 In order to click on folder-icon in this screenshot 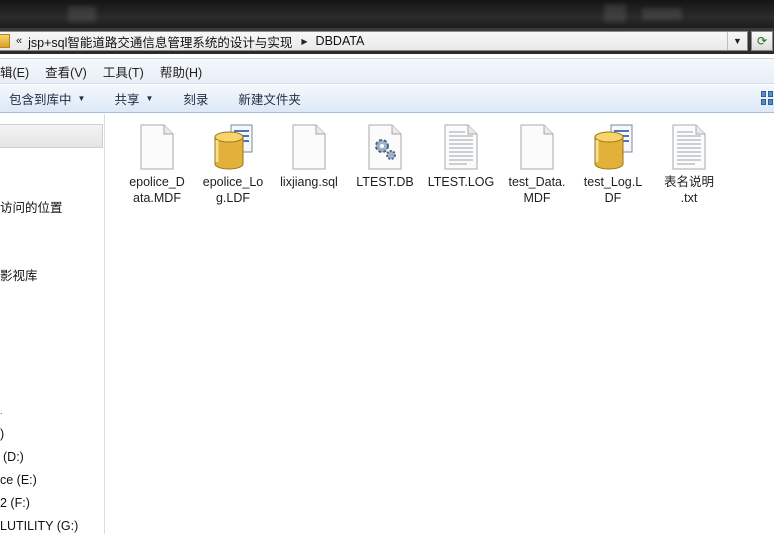, I will do `click(5, 41)`.